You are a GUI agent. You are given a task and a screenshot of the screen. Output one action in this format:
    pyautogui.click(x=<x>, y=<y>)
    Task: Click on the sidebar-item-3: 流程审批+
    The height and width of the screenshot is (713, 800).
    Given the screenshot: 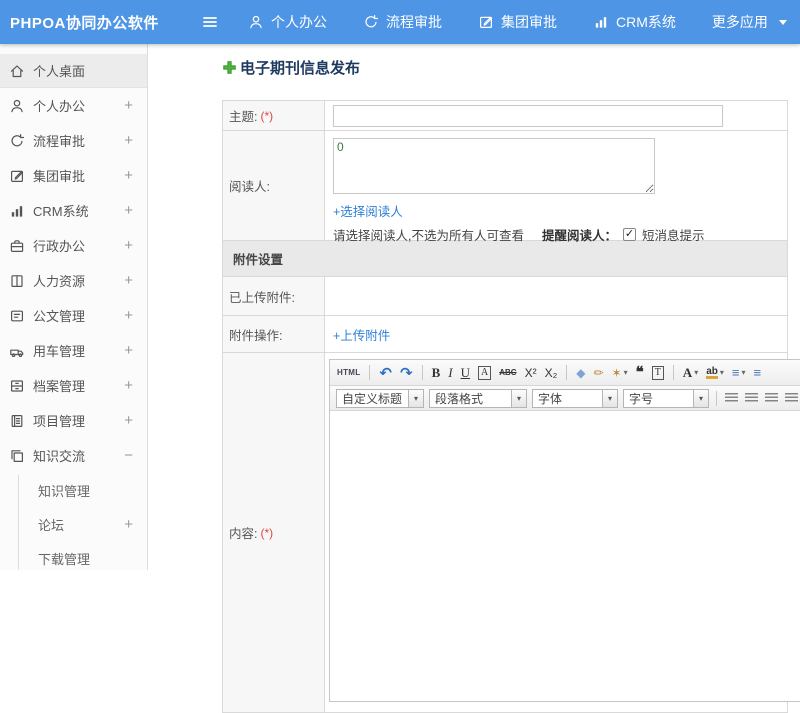 What is the action you would take?
    pyautogui.click(x=73, y=140)
    